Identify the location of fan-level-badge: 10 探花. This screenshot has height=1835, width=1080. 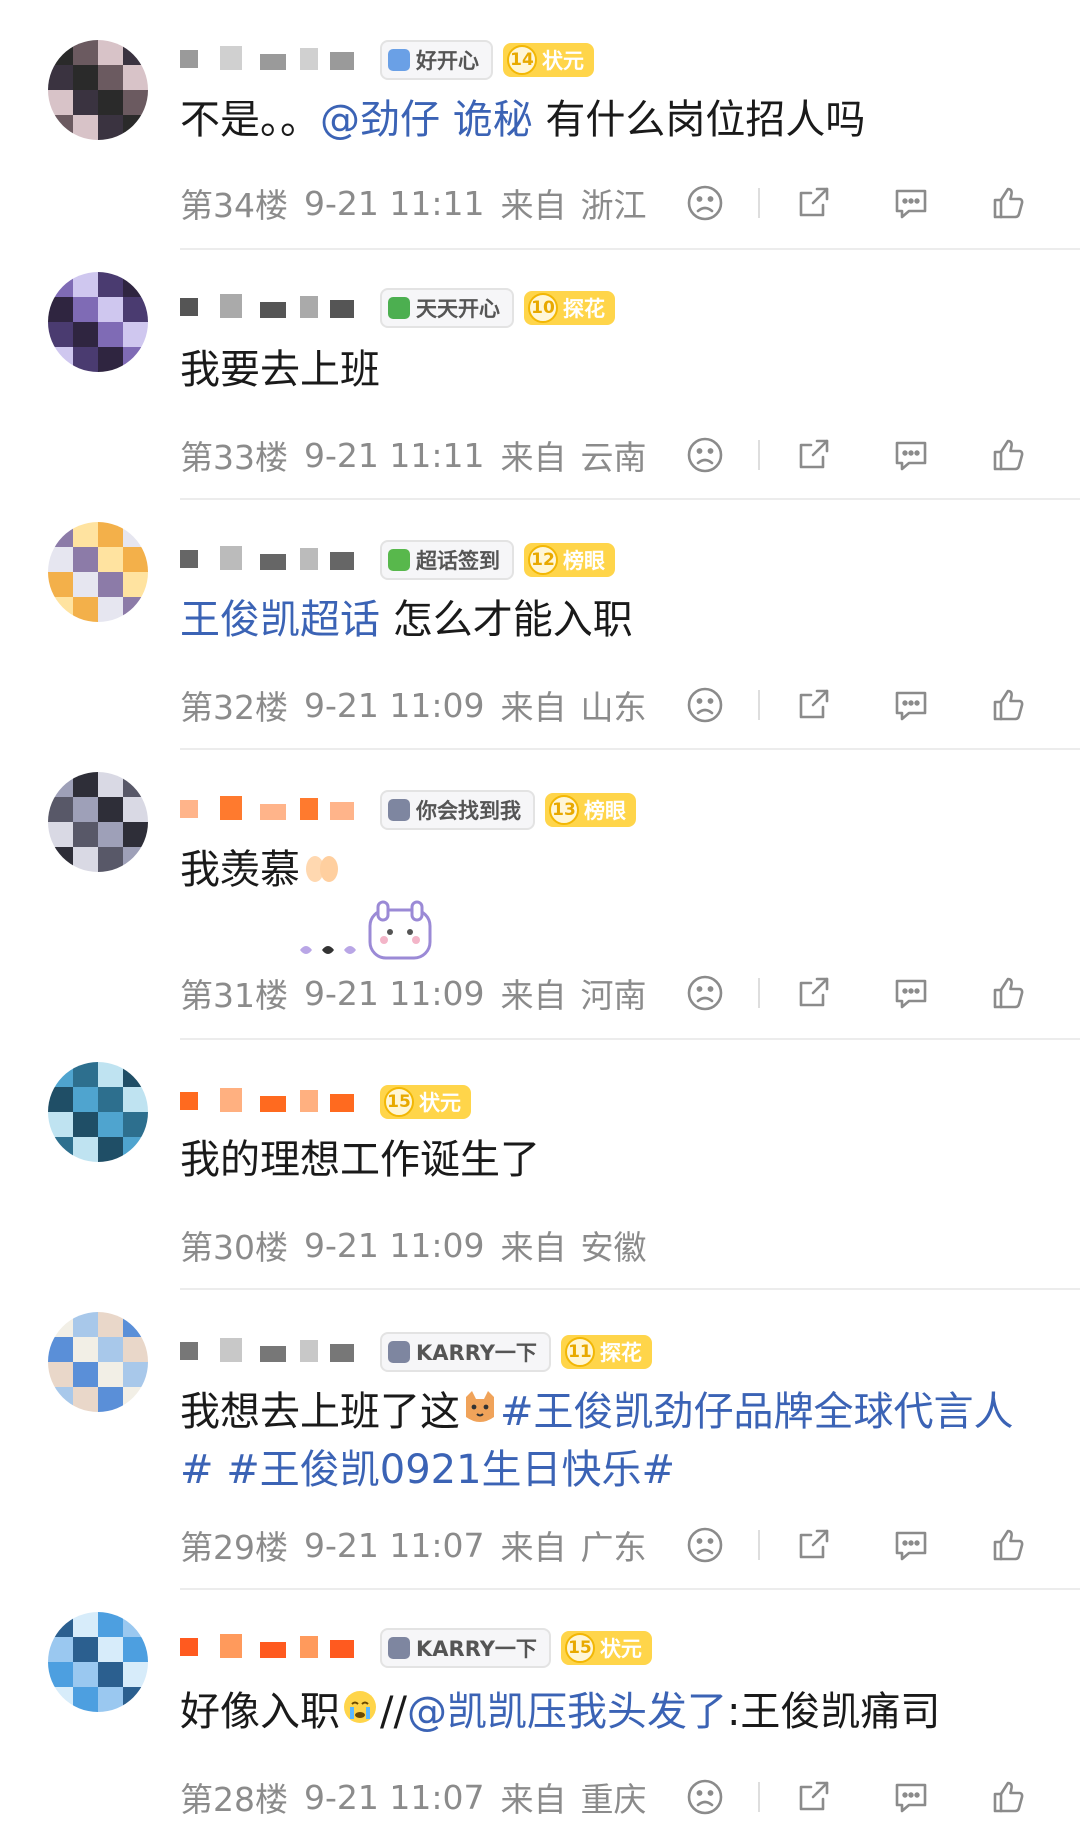
(569, 308).